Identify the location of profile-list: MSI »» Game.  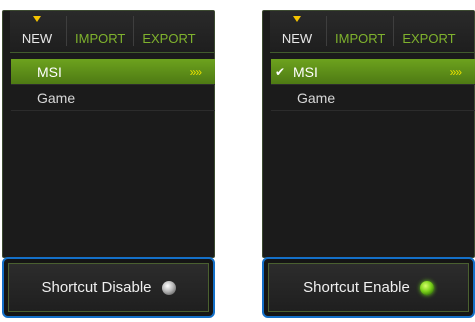
(113, 85).